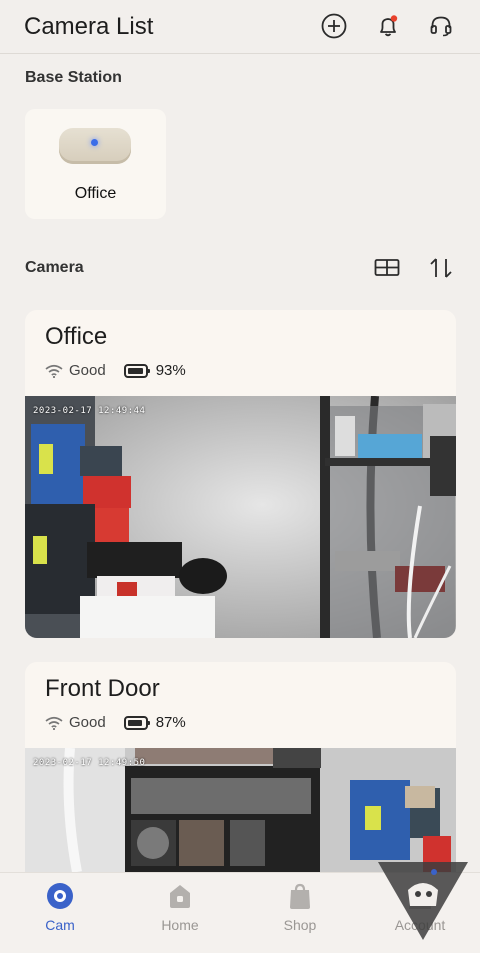 Image resolution: width=480 pixels, height=953 pixels. What do you see at coordinates (423, 901) in the screenshot?
I see `watermark-logo` at bounding box center [423, 901].